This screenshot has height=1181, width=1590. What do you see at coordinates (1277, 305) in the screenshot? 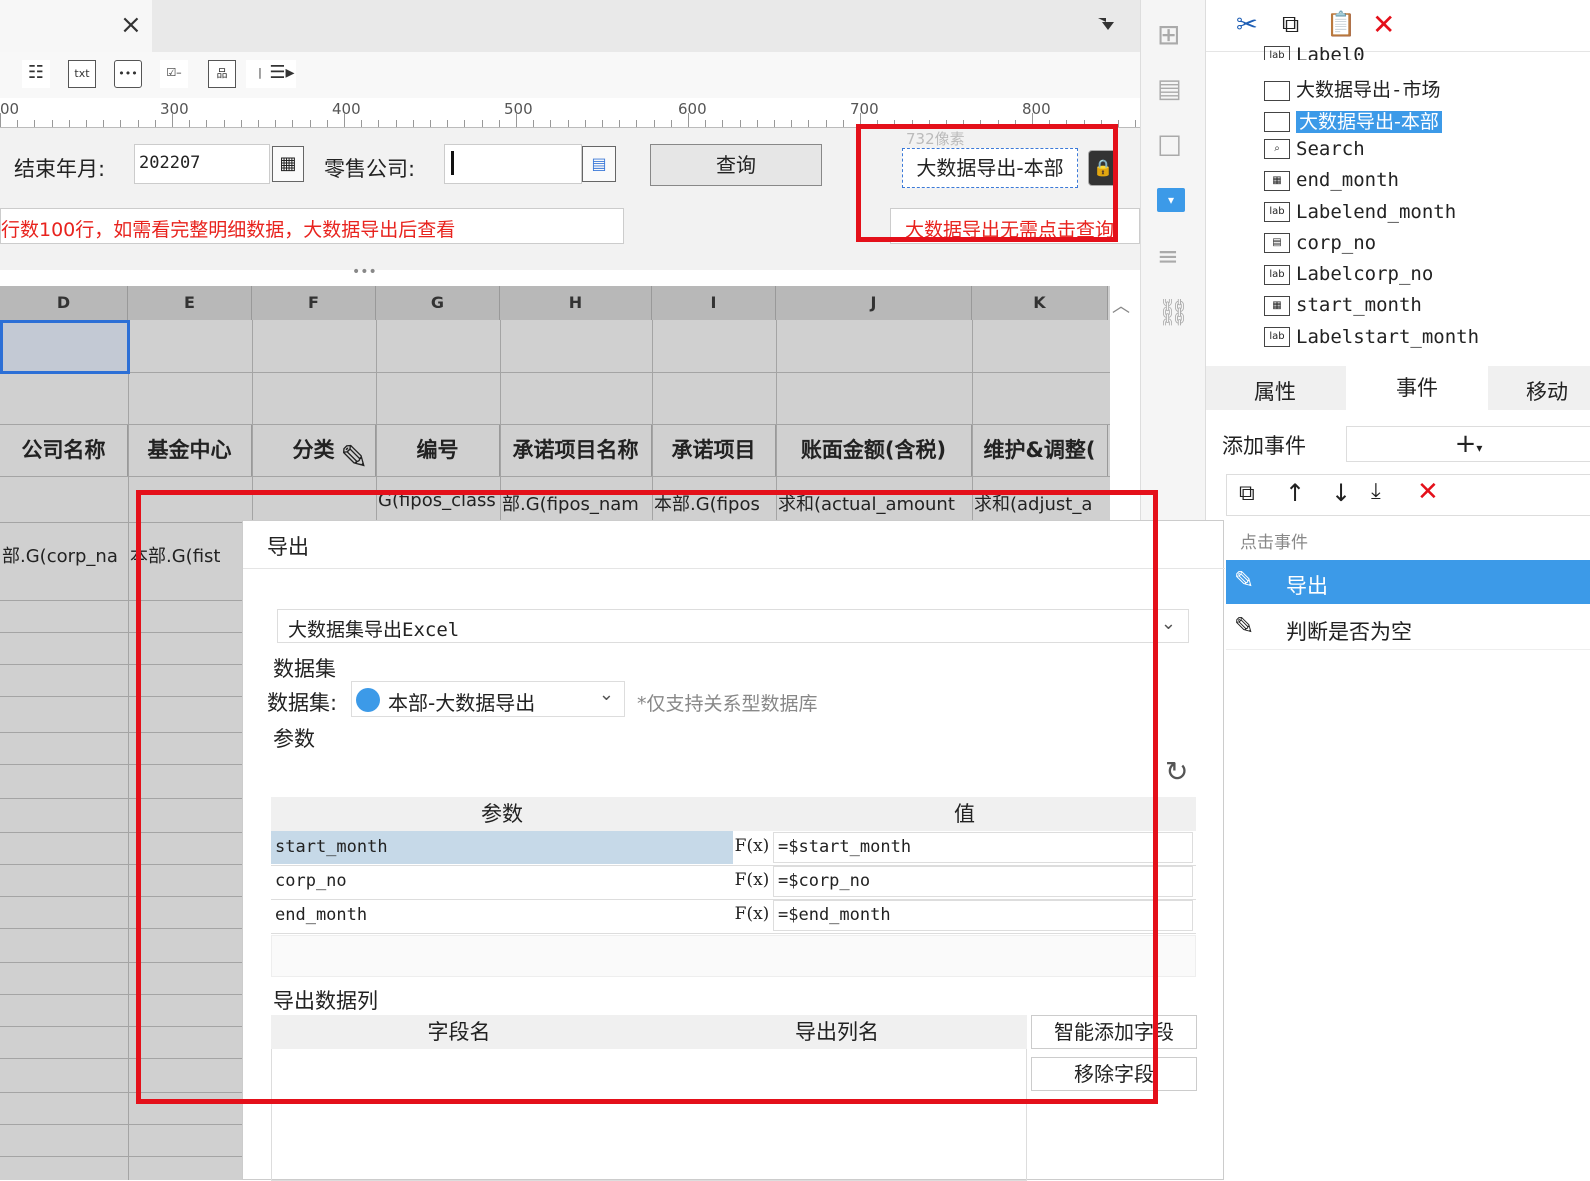
I see `date-icon: ▦` at bounding box center [1277, 305].